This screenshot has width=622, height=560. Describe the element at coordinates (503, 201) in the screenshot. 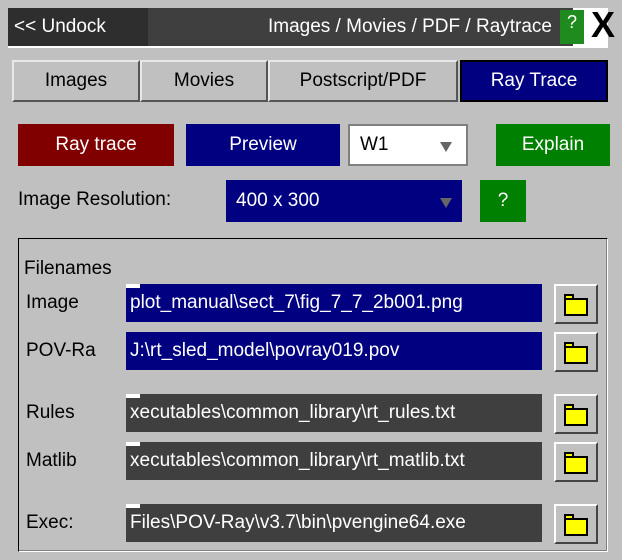

I see `resolution-help-button: ?` at that location.